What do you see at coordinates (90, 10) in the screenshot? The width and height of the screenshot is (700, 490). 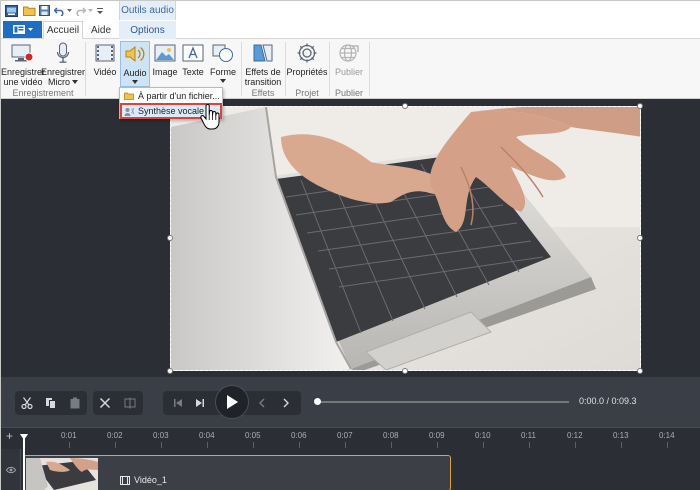 I see `redo-dropdown-icon` at bounding box center [90, 10].